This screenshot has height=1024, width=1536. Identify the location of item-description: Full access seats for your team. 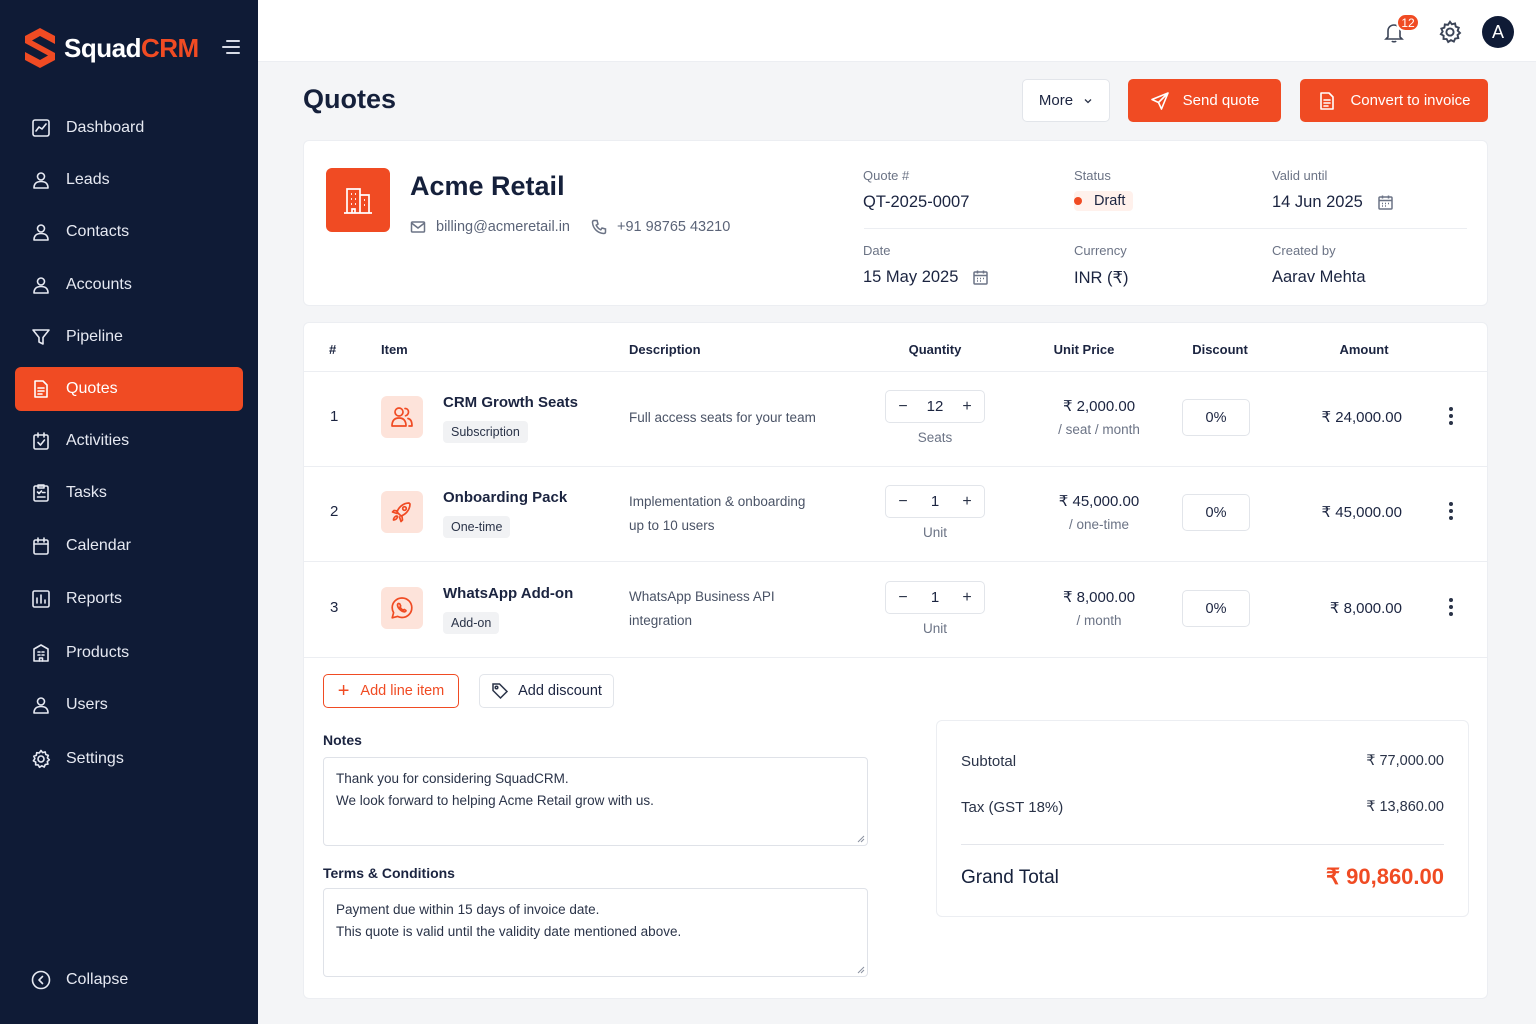
(722, 418).